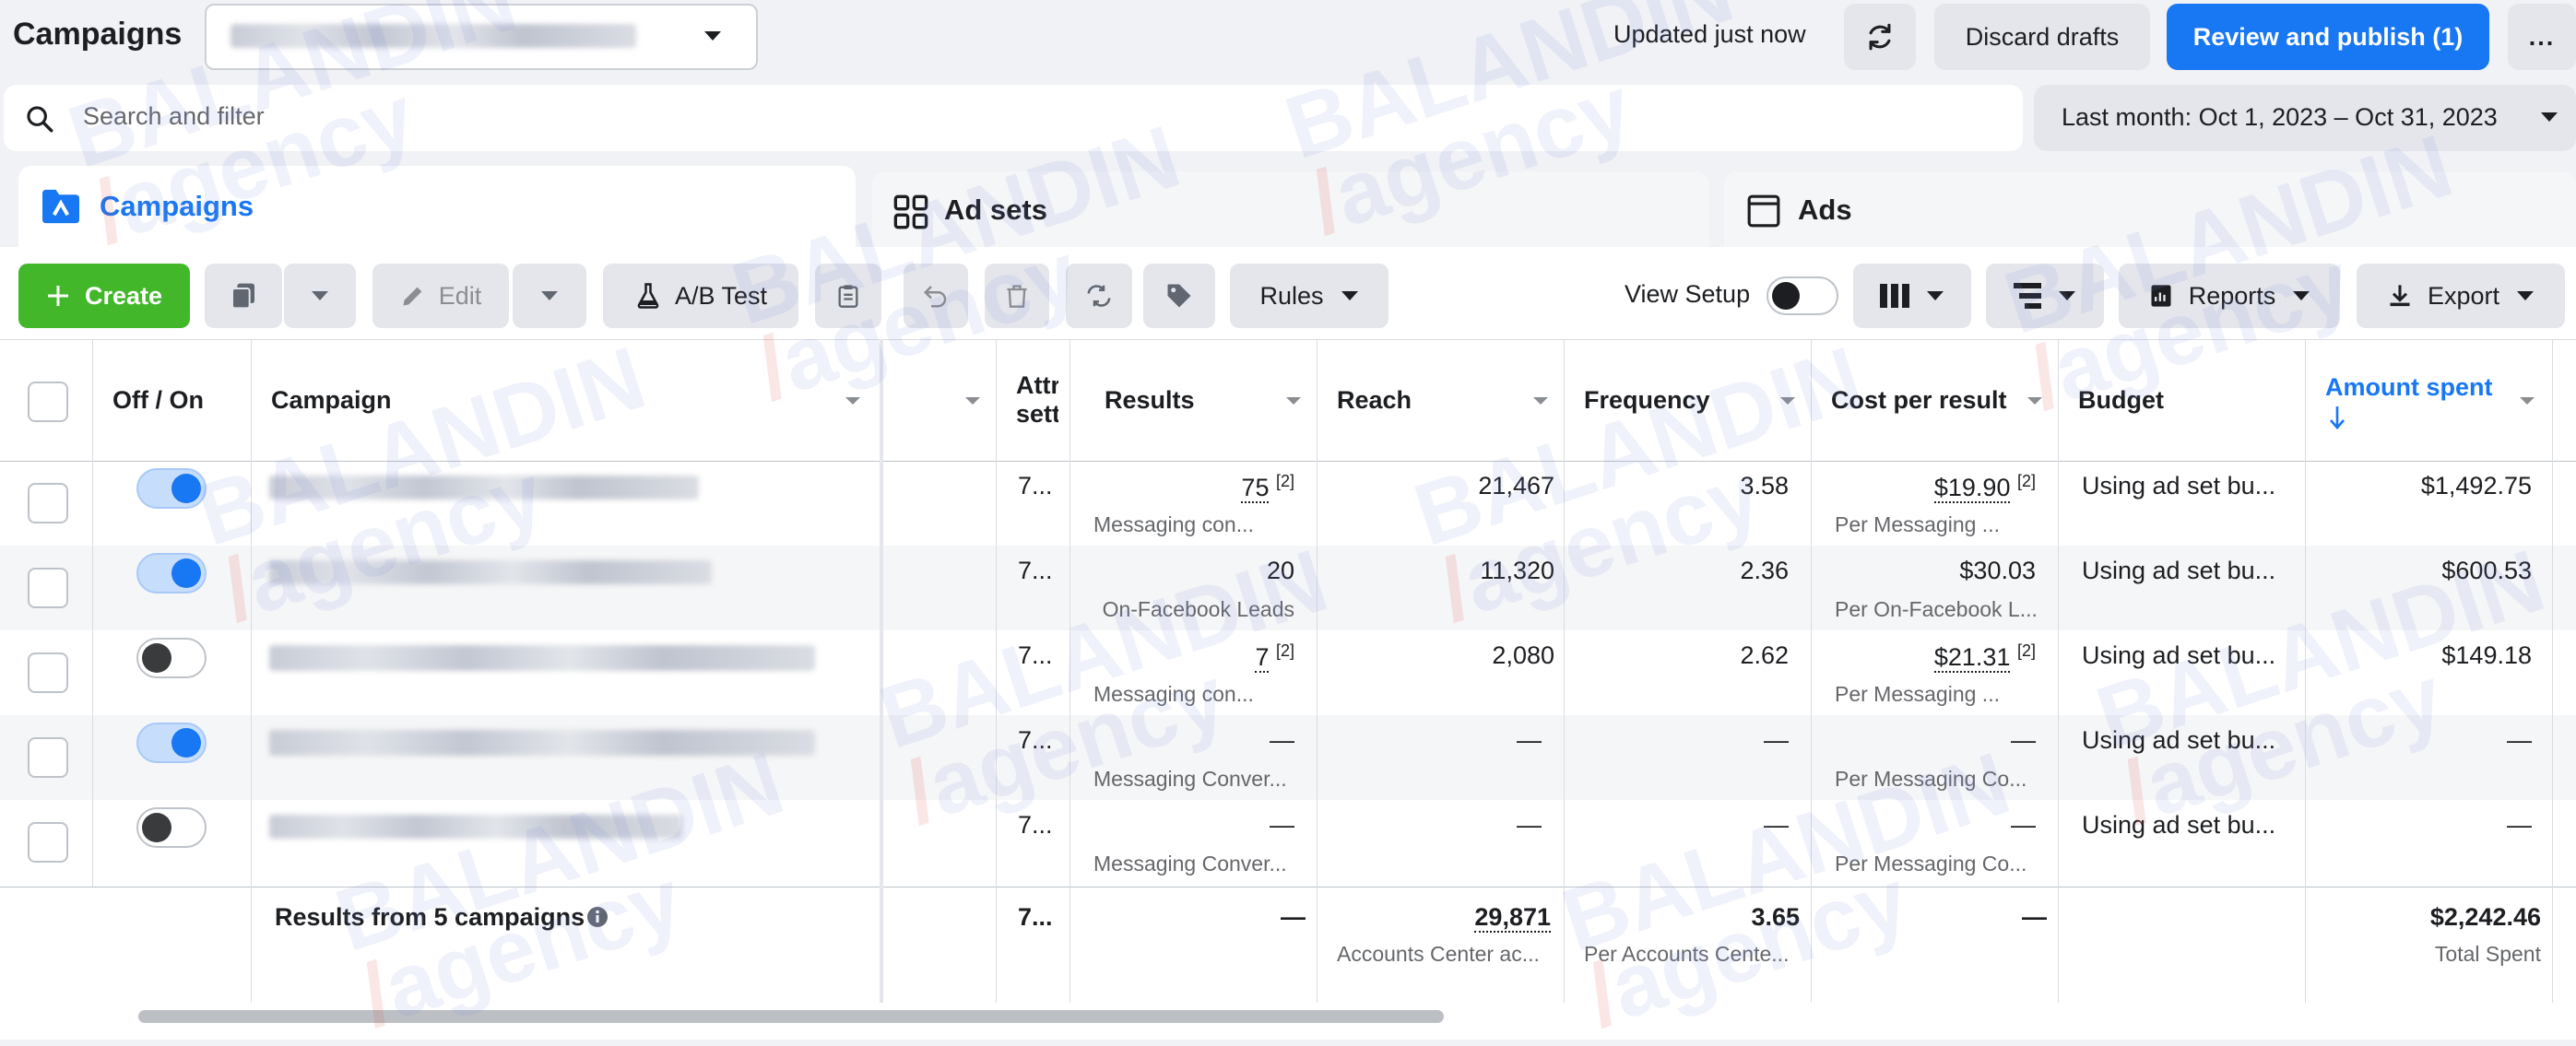  I want to click on cpr-number: $19.90, so click(1972, 488).